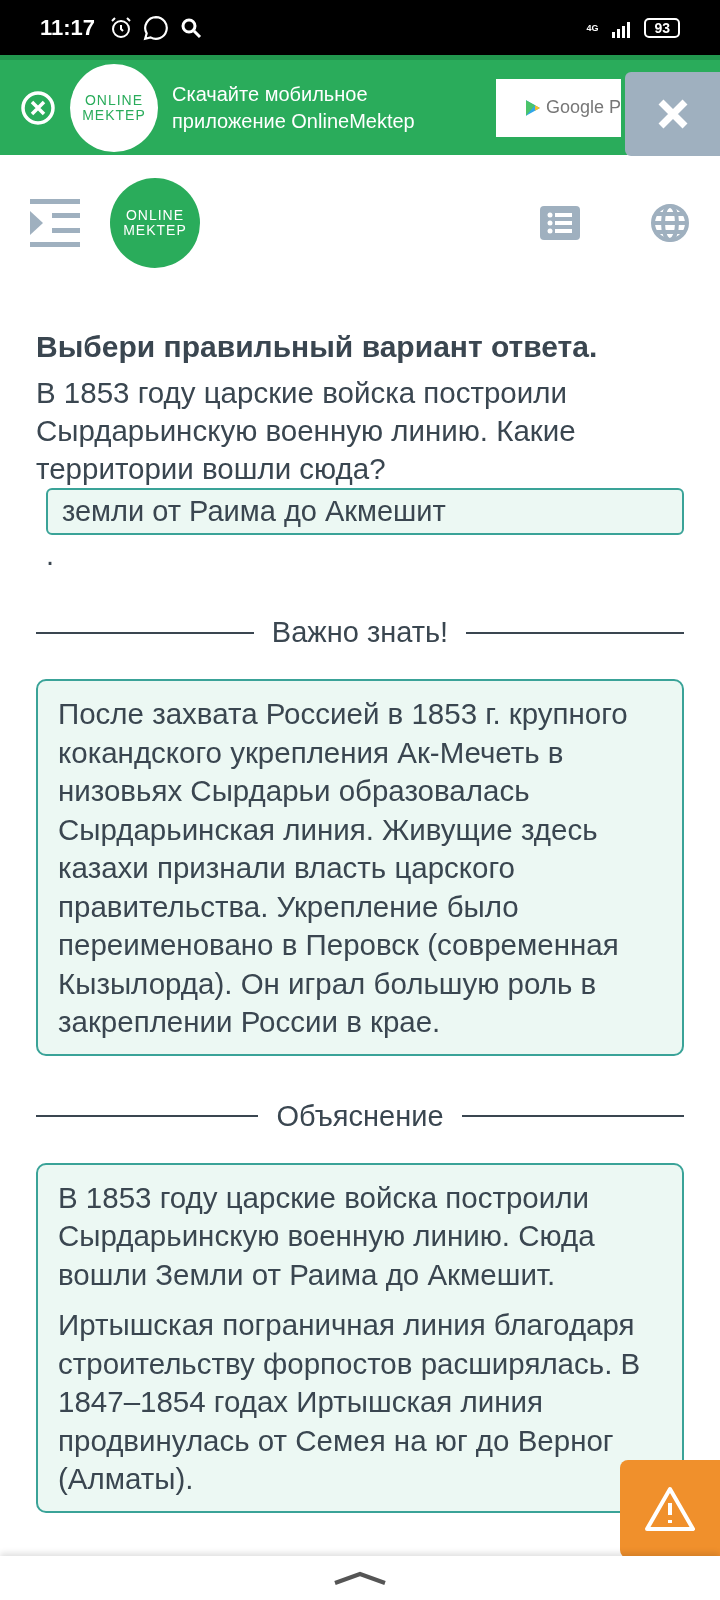 Image resolution: width=720 pixels, height=1600 pixels. I want to click on paragraph: В 1853 году царские войска построили Сырдарьинскую военную линию. Сюда вошли Земли от Раима до Акмешит., so click(327, 1236).